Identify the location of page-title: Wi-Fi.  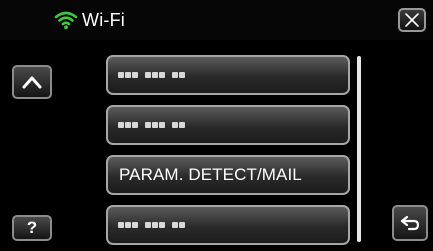
(103, 19).